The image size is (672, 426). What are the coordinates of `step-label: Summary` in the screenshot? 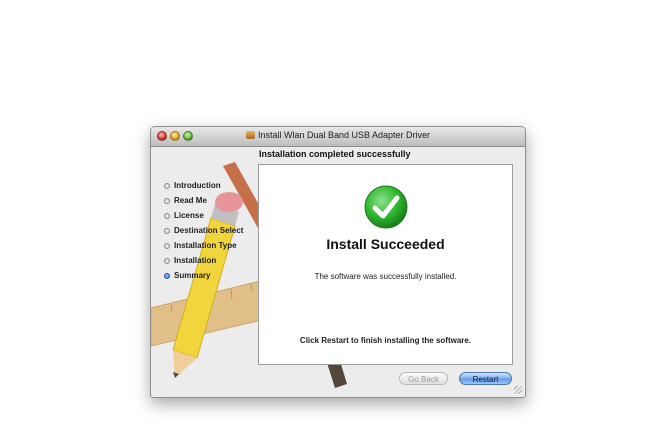 It's located at (192, 275).